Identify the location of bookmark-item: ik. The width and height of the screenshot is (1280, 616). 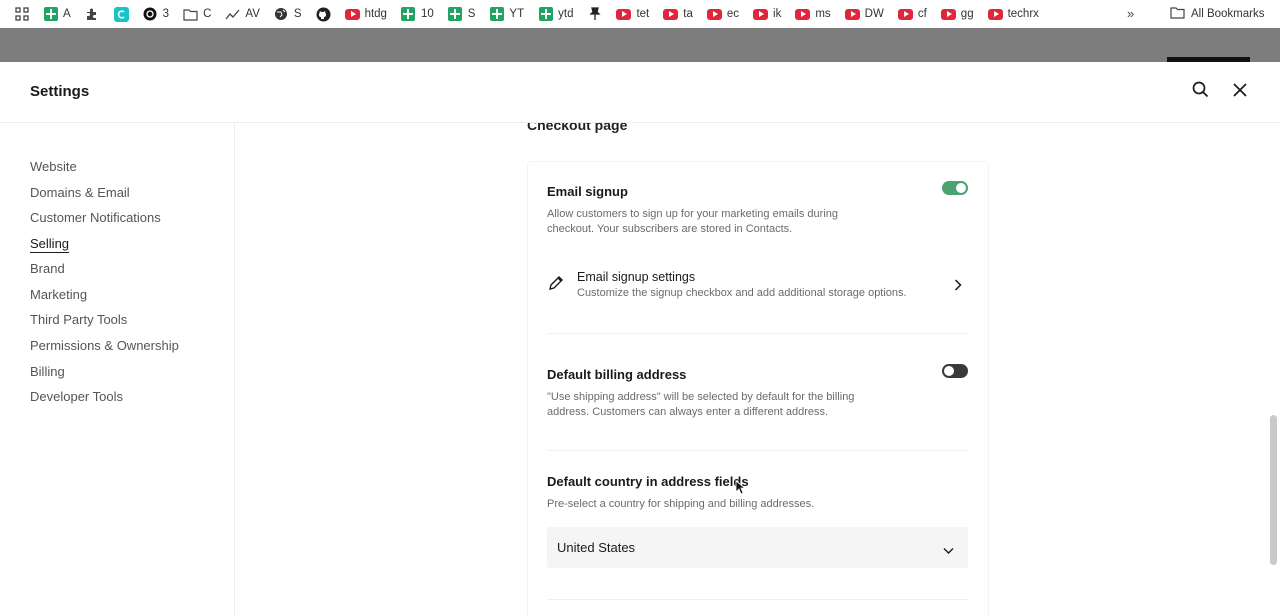
(767, 14).